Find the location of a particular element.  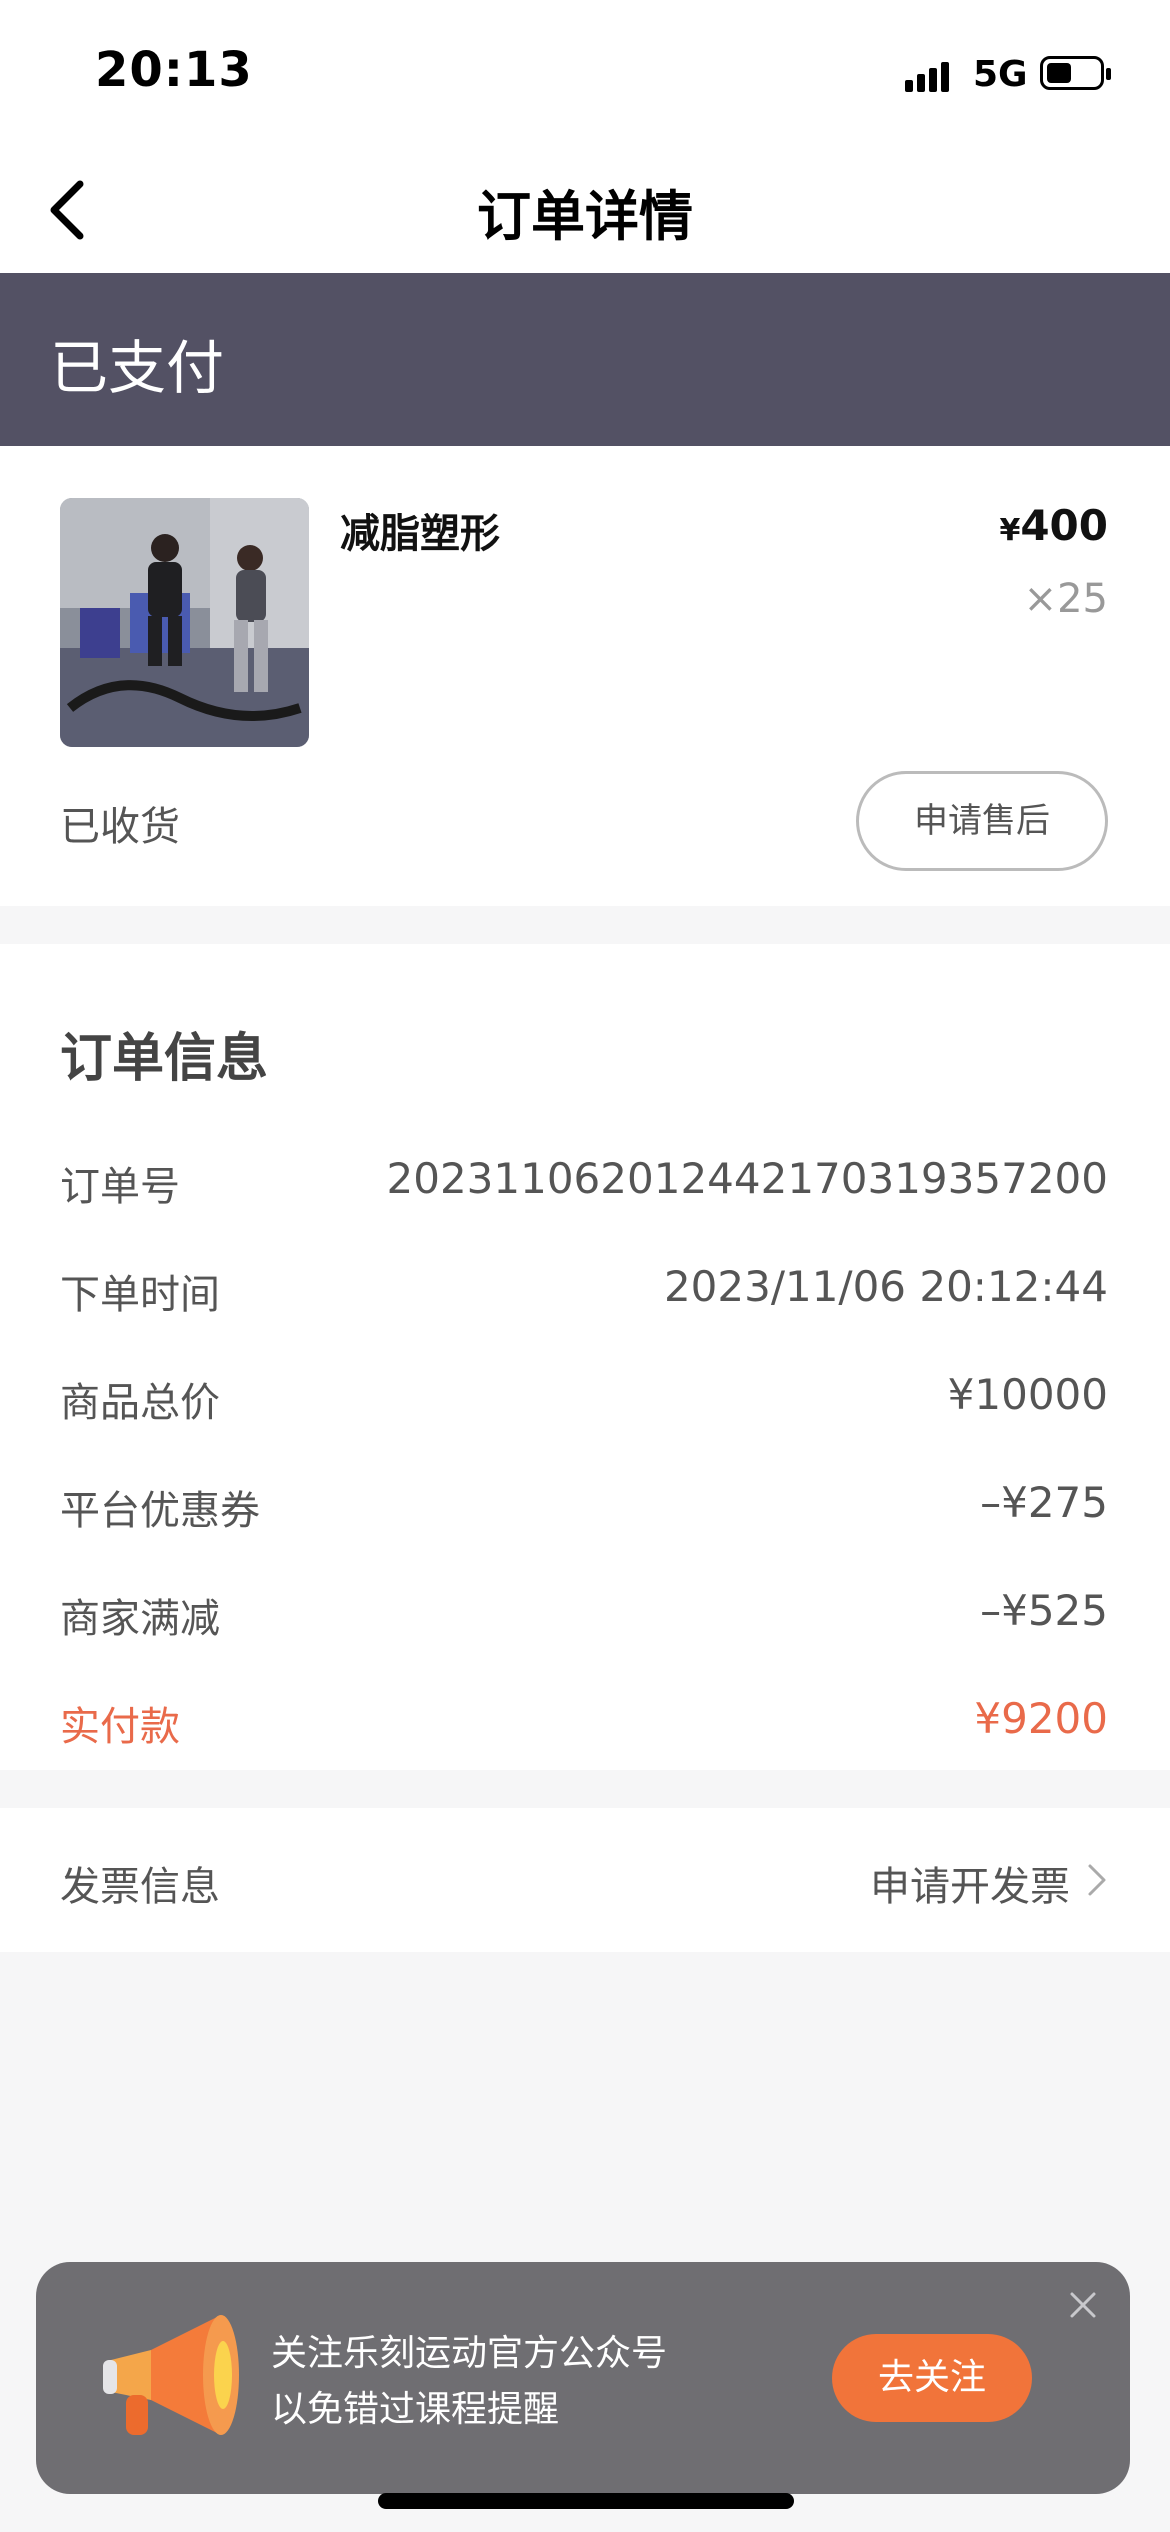

toast-line1: 关注乐刻运动官方公众号 is located at coordinates (469, 2353).